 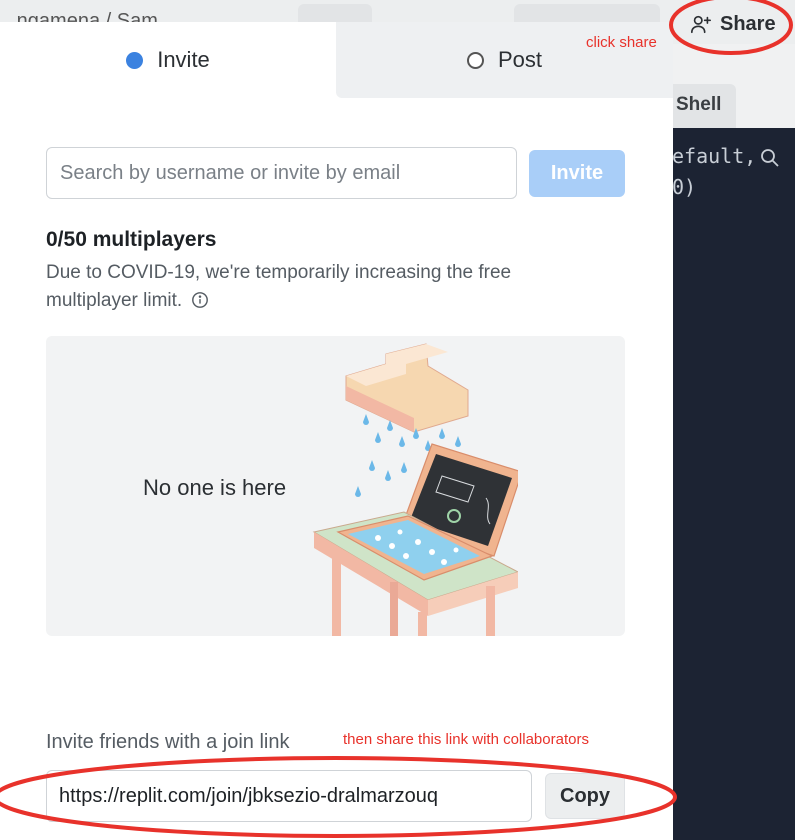 I want to click on share-tabs: Invite Post, so click(x=336, y=60).